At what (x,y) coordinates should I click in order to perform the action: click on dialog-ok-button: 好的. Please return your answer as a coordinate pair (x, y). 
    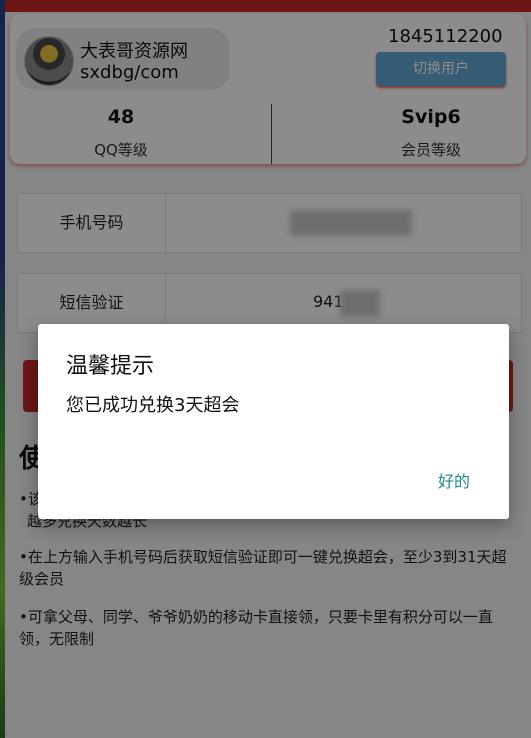
    Looking at the image, I should click on (454, 482).